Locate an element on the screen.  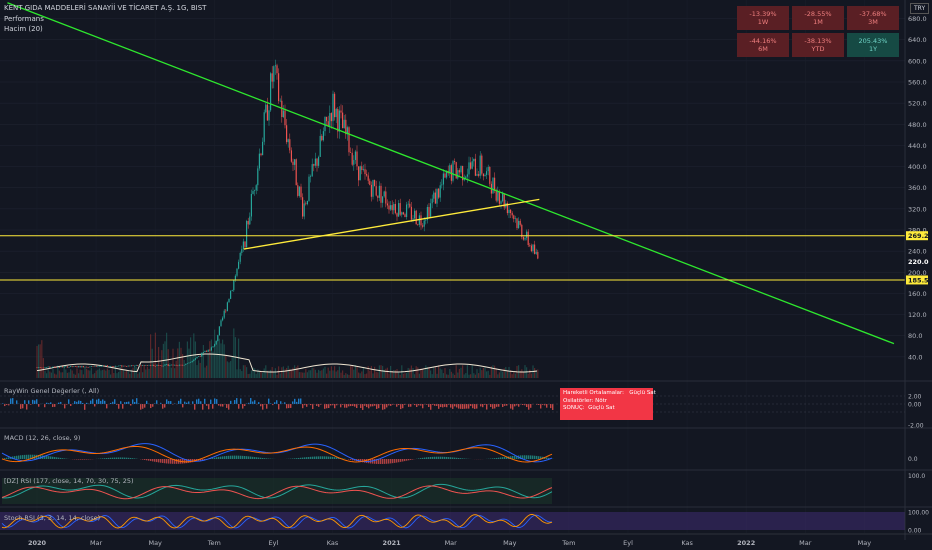
perf-cell-3m: -37.68% 3M is located at coordinates (873, 18).